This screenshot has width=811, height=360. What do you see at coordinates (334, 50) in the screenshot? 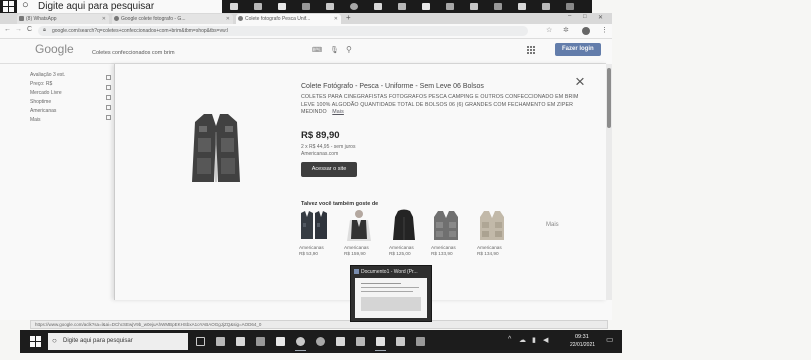
I see `microphone-icon: 🎙︎` at bounding box center [334, 50].